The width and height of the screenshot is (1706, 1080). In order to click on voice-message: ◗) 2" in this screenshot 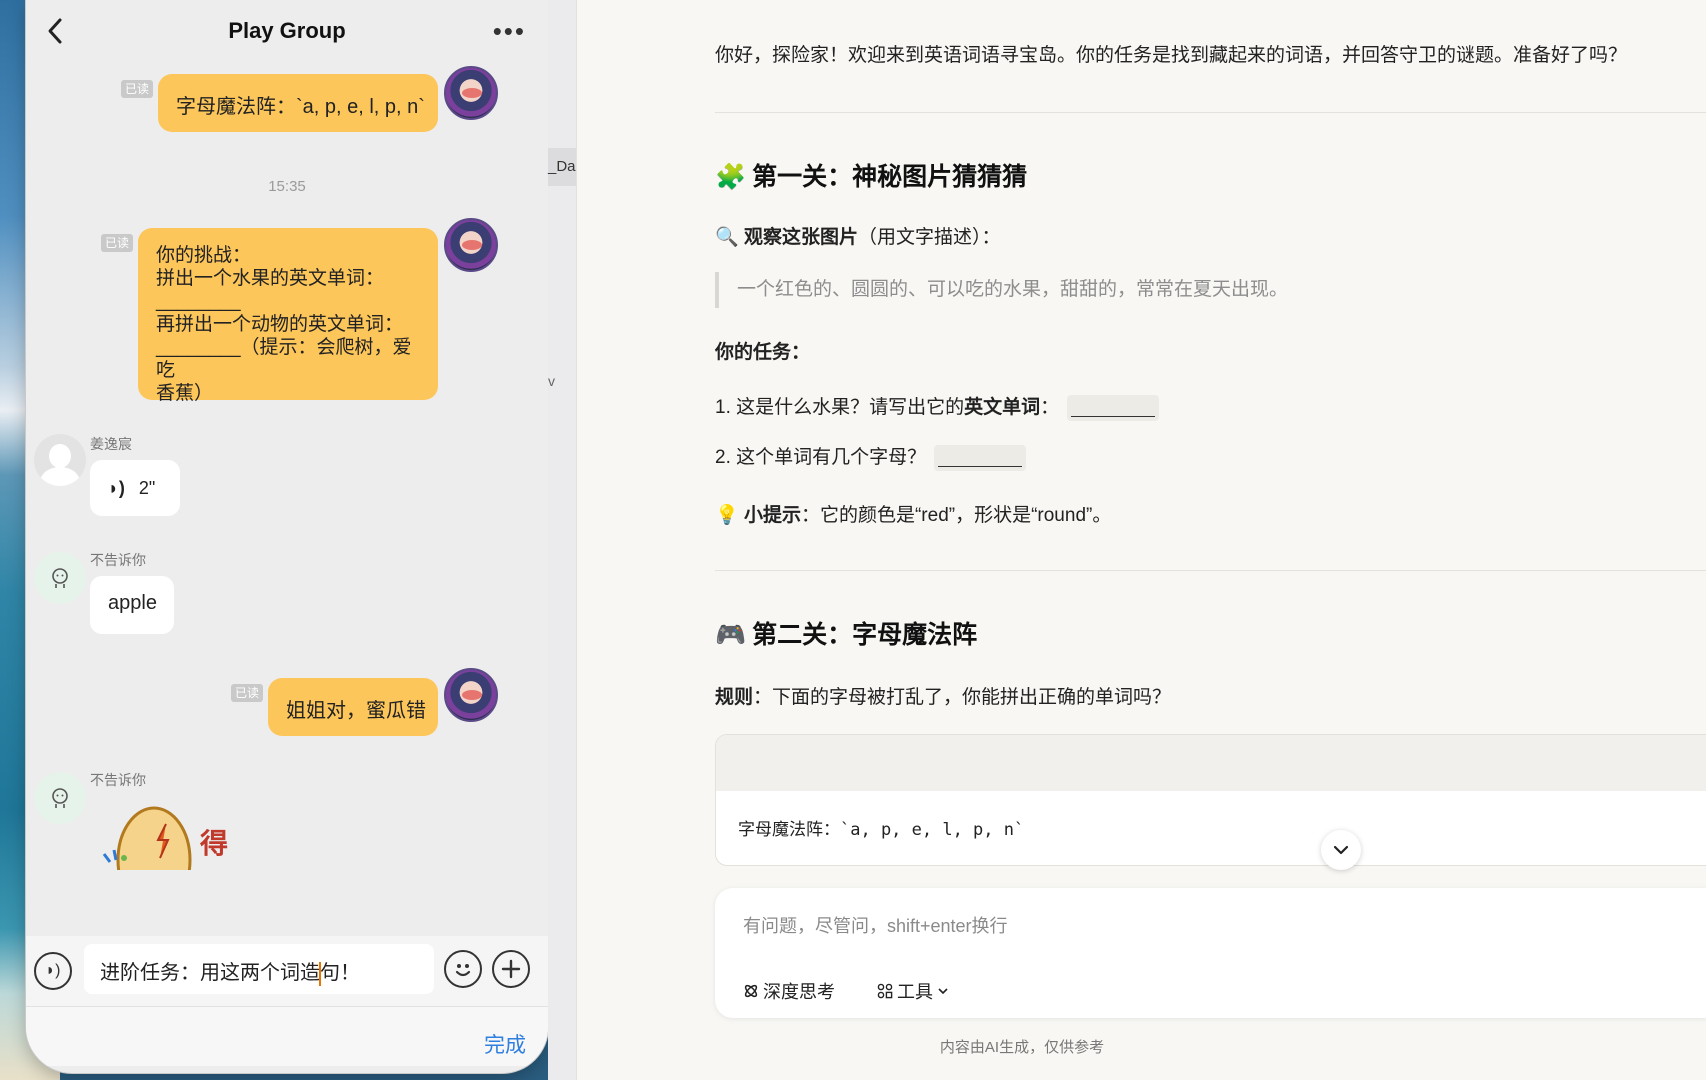, I will do `click(135, 488)`.